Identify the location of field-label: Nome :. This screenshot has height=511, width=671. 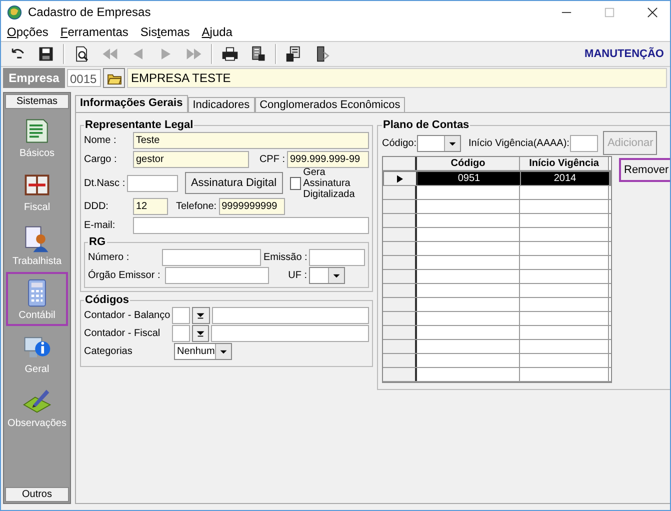
(101, 140).